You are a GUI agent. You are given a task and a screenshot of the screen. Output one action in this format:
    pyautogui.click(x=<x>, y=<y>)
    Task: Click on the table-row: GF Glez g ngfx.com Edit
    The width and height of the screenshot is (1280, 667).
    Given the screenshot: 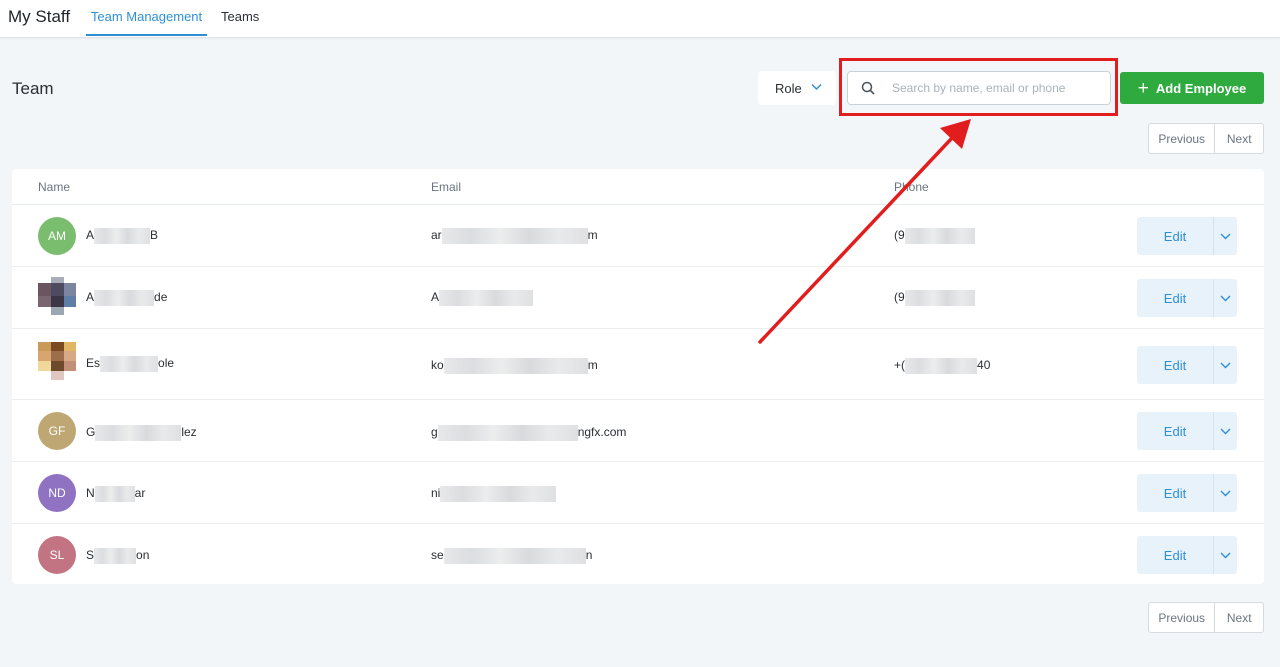 What is the action you would take?
    pyautogui.click(x=638, y=431)
    